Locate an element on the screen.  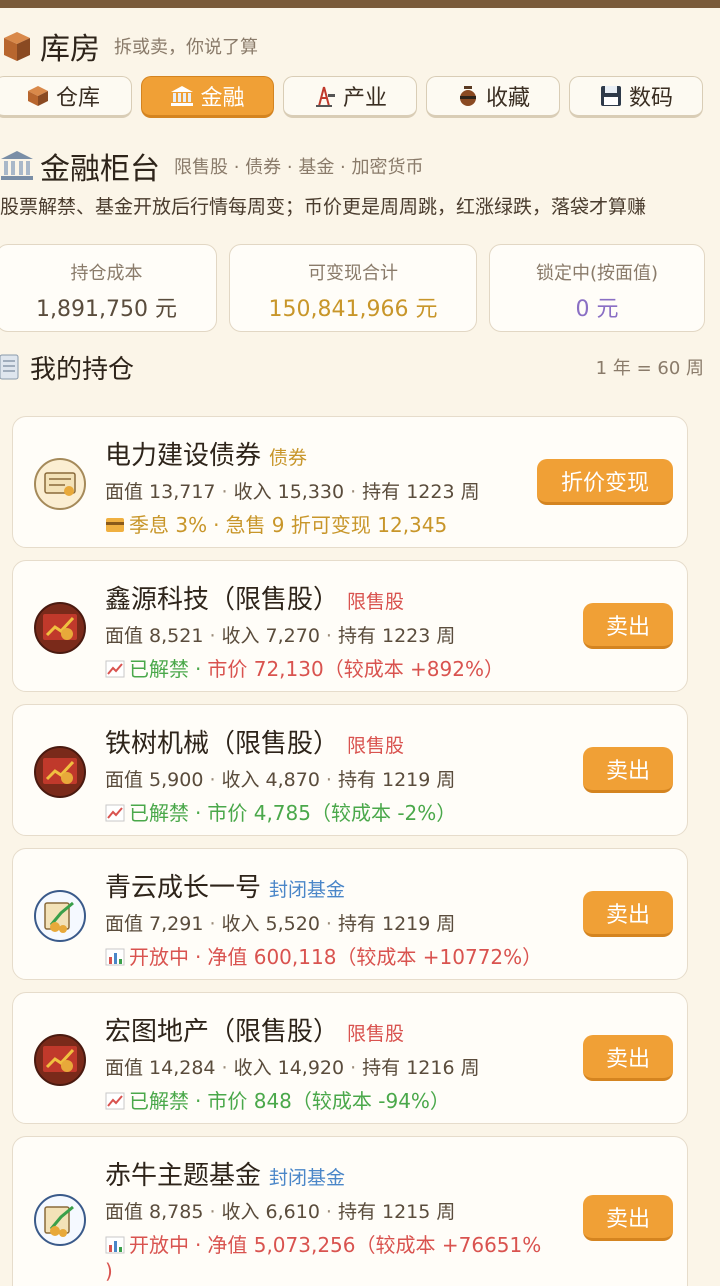
section-header: 金融柜台 限售股 · 债券 · 基金 · 加密货币 is located at coordinates (360, 166).